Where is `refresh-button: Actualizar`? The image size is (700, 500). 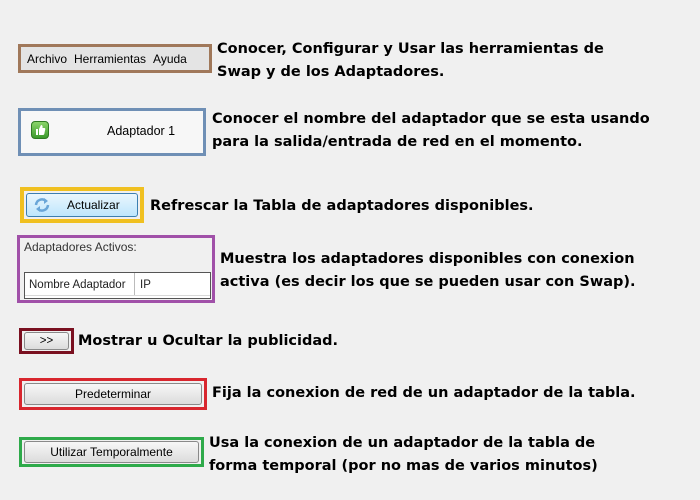
refresh-button: Actualizar is located at coordinates (82, 205).